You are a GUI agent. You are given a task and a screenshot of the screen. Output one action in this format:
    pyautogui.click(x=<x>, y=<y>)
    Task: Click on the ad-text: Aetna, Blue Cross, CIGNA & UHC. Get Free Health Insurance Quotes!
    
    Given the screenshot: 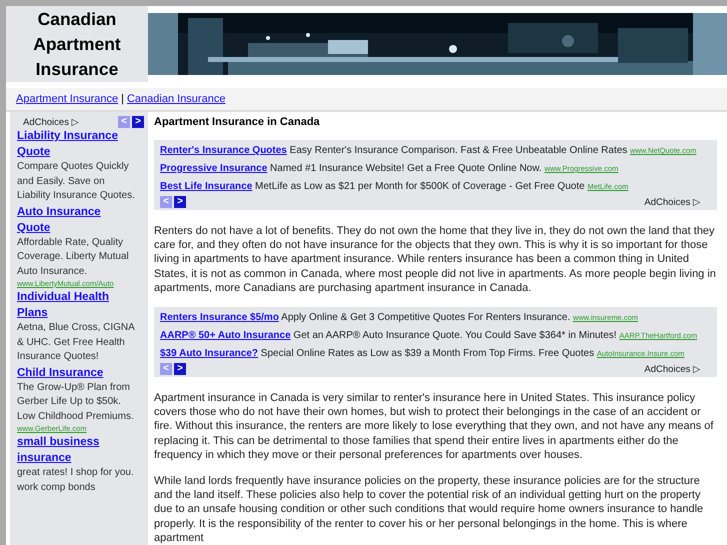 What is the action you would take?
    pyautogui.click(x=76, y=342)
    